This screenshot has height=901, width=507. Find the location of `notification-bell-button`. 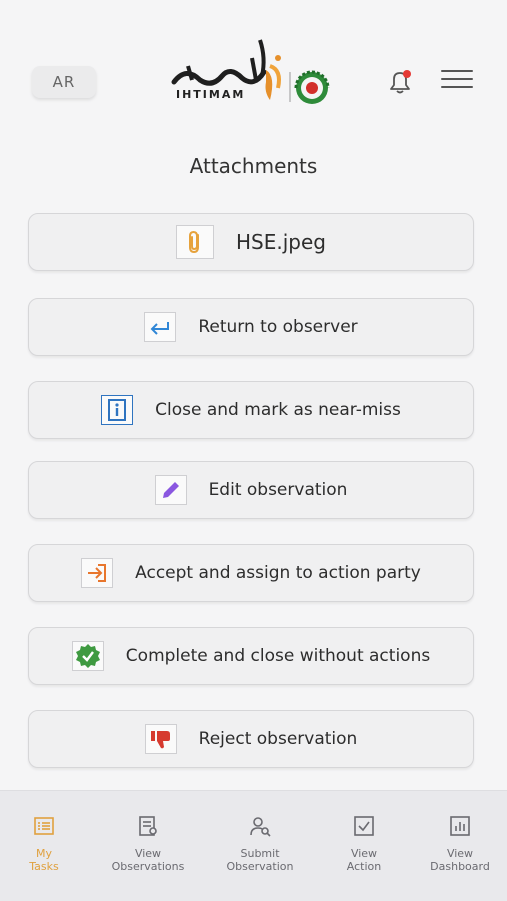

notification-bell-button is located at coordinates (400, 82).